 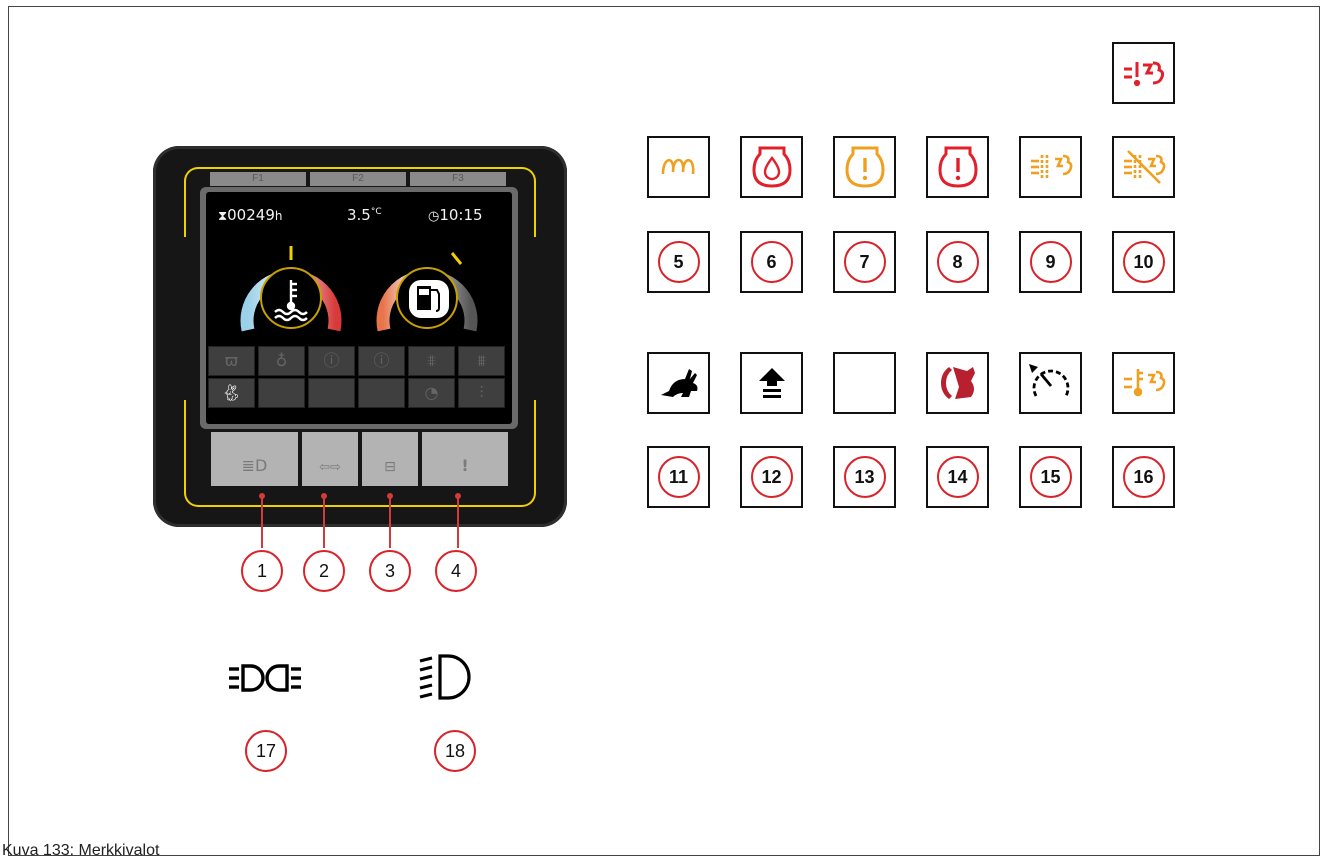 I want to click on f3-key: F3, so click(x=458, y=179).